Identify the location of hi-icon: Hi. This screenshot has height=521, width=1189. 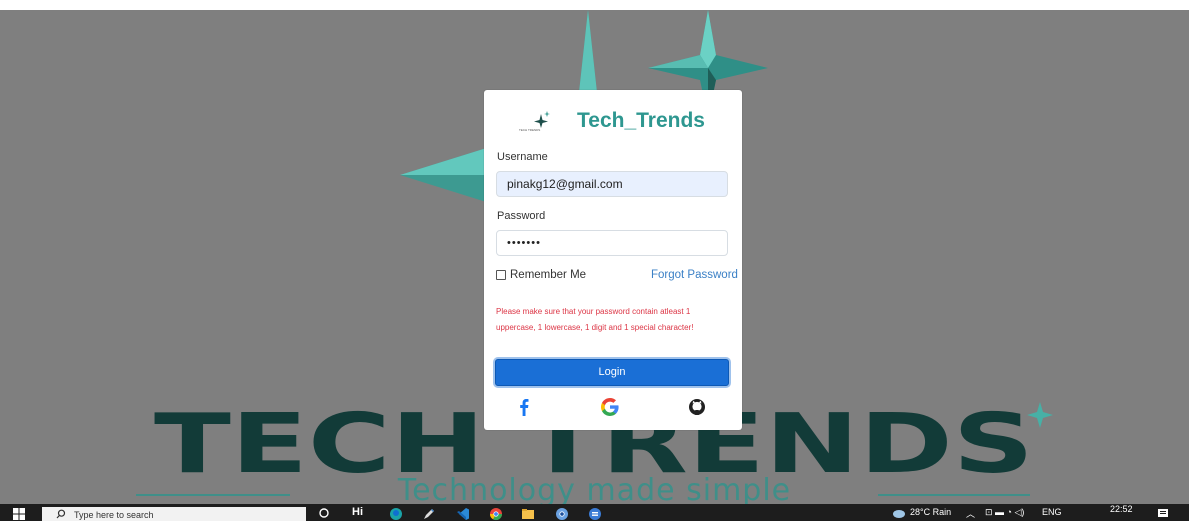
(357, 512).